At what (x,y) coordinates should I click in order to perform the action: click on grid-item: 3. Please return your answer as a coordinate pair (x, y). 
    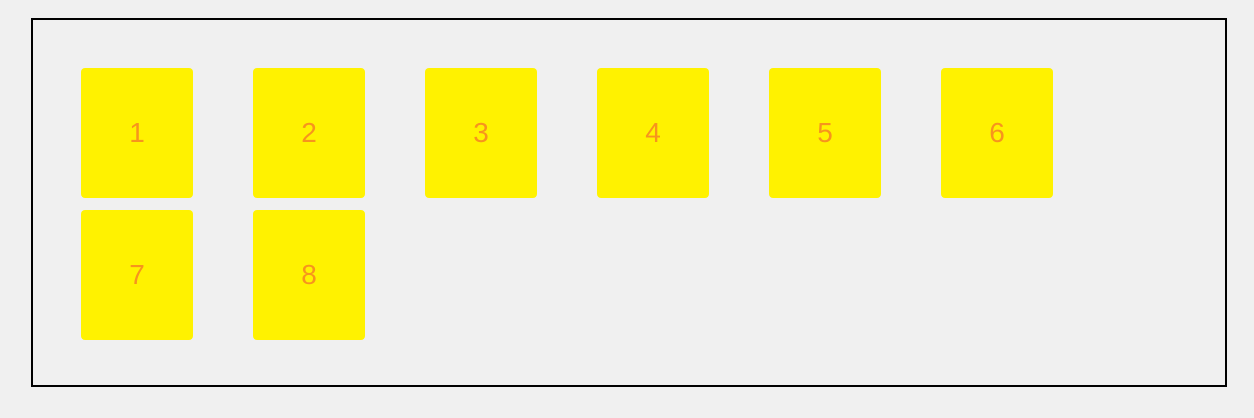
    Looking at the image, I should click on (481, 133).